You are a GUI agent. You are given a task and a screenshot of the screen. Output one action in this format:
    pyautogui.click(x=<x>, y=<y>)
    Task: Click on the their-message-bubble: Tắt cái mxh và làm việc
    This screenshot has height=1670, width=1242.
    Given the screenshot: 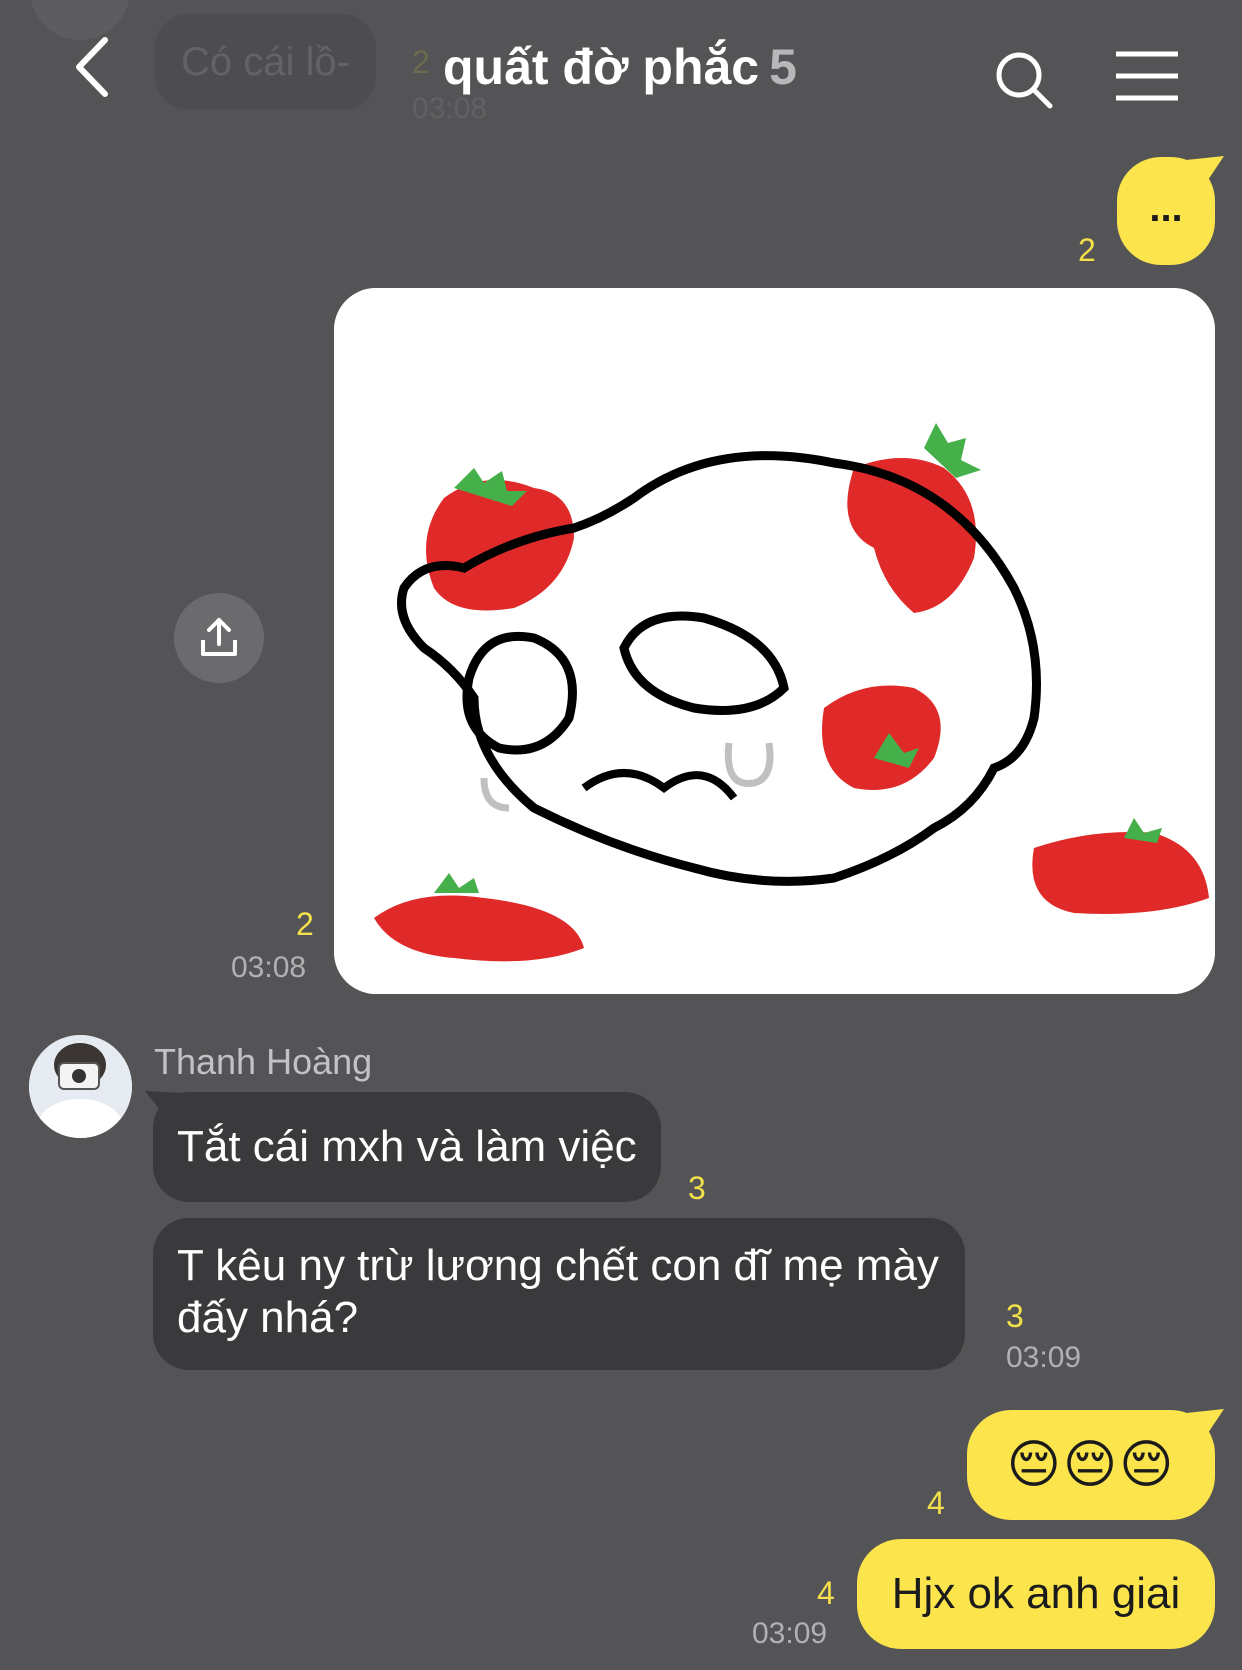 What is the action you would take?
    pyautogui.click(x=407, y=1147)
    